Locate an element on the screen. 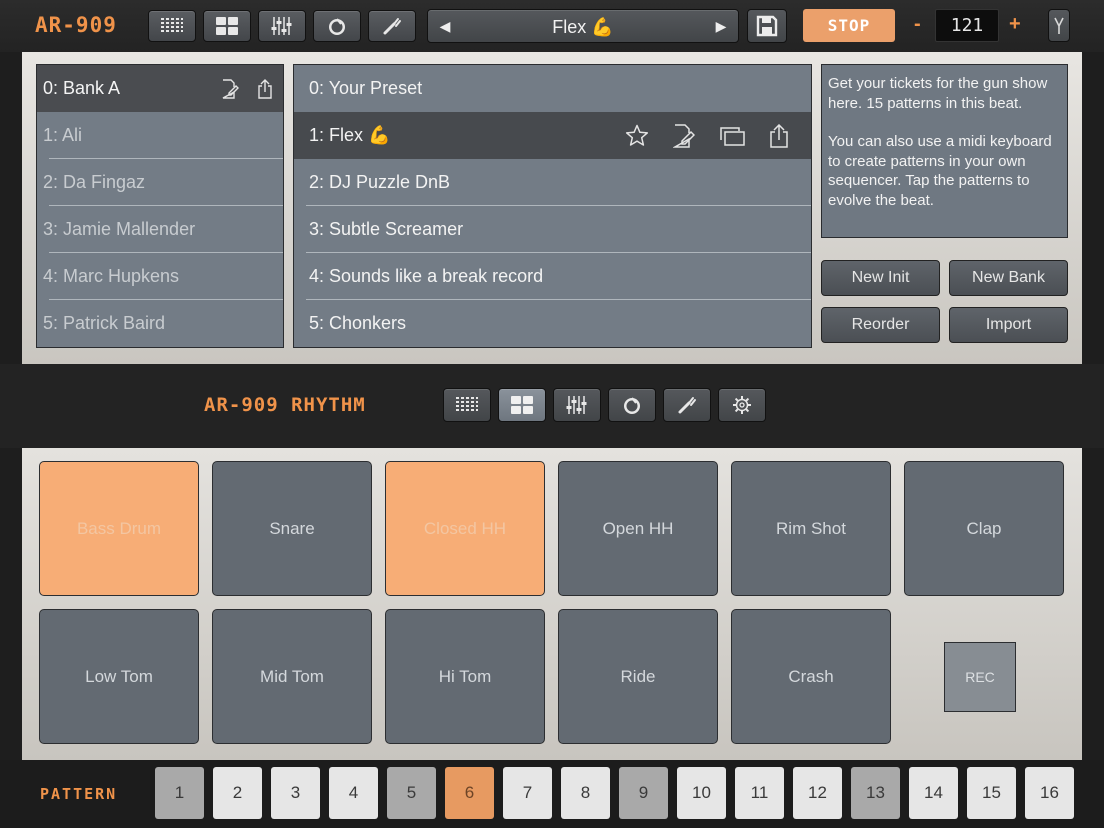 This screenshot has width=1104, height=828. pattern-button-active: 6 is located at coordinates (469, 793).